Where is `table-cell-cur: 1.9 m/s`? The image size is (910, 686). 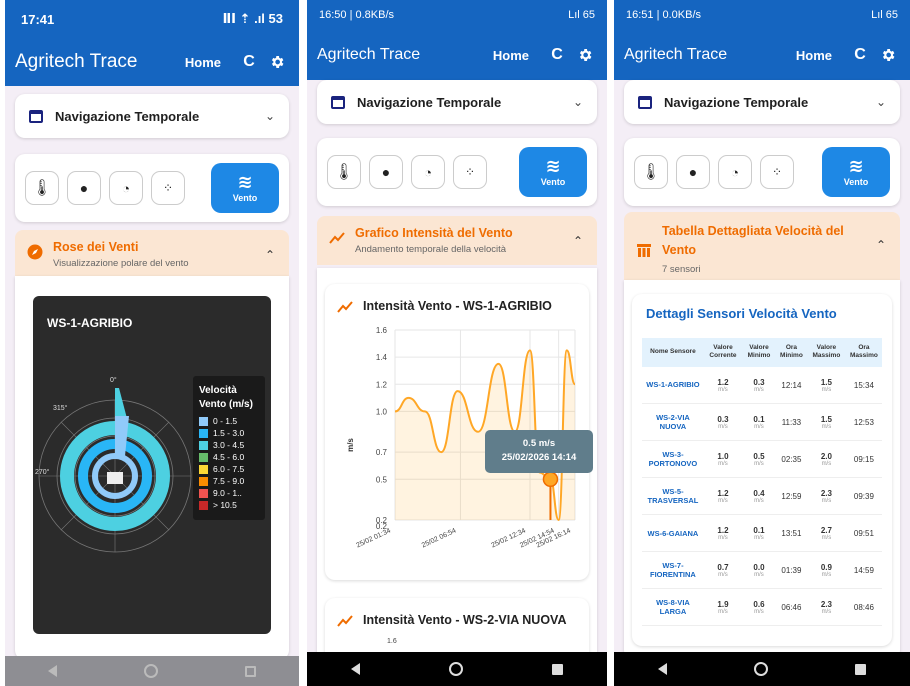
table-cell-cur: 1.9 m/s is located at coordinates (723, 607).